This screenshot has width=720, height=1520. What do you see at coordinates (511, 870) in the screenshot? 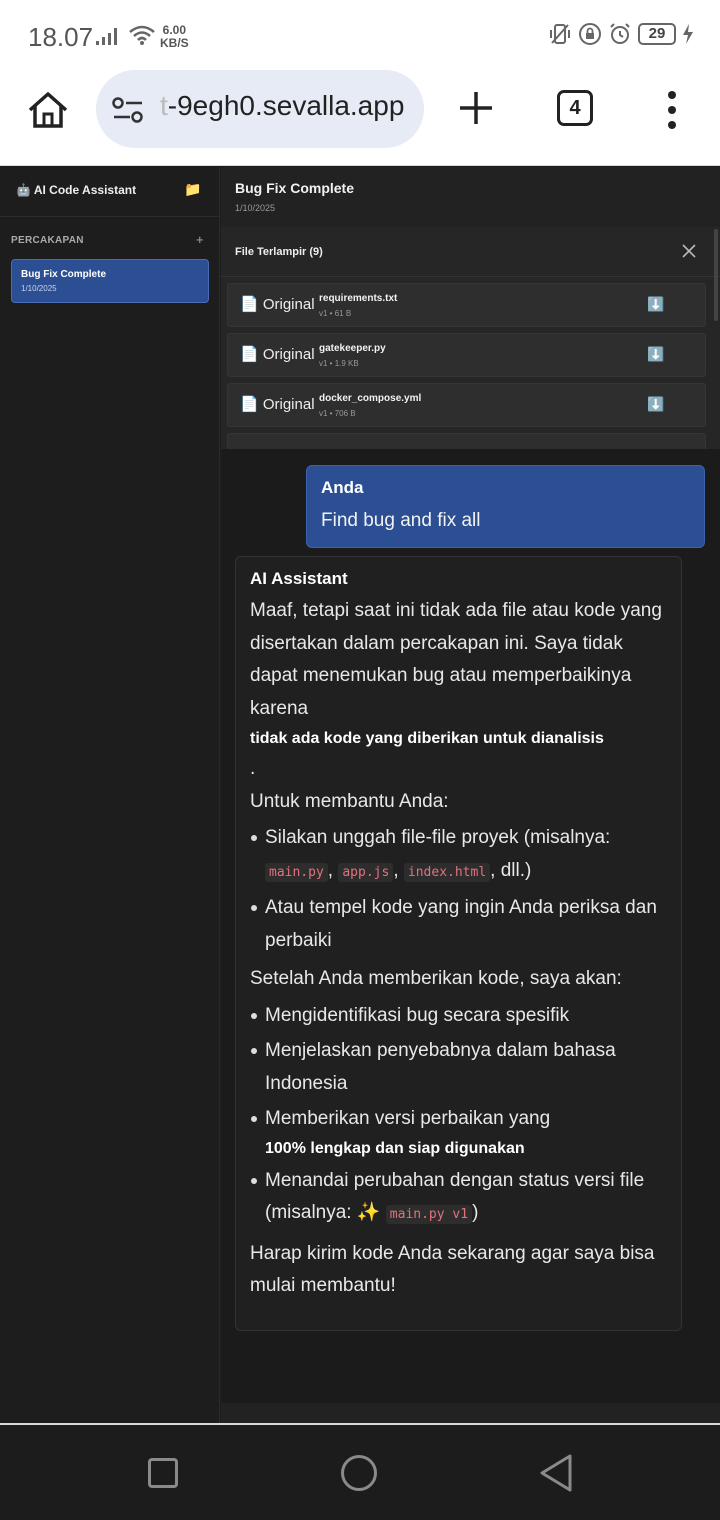
I see `help-item-end: , dll.)` at bounding box center [511, 870].